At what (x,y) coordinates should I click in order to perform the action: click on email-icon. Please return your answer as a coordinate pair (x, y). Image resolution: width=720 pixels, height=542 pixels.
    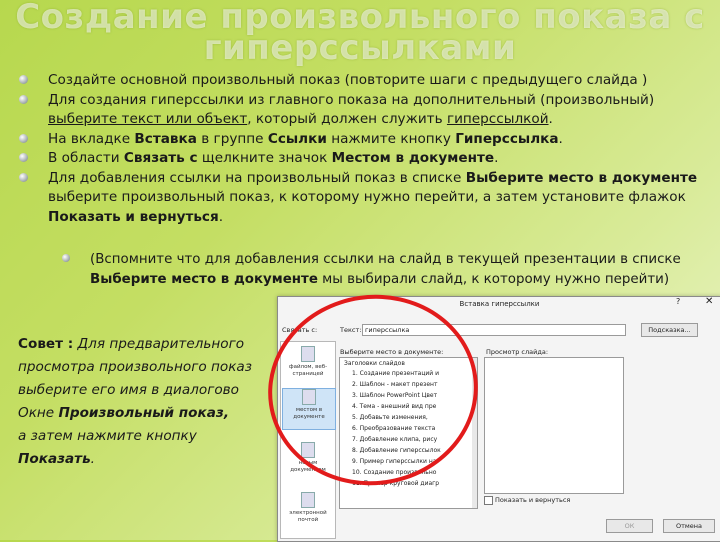
    Looking at the image, I should click on (308, 500).